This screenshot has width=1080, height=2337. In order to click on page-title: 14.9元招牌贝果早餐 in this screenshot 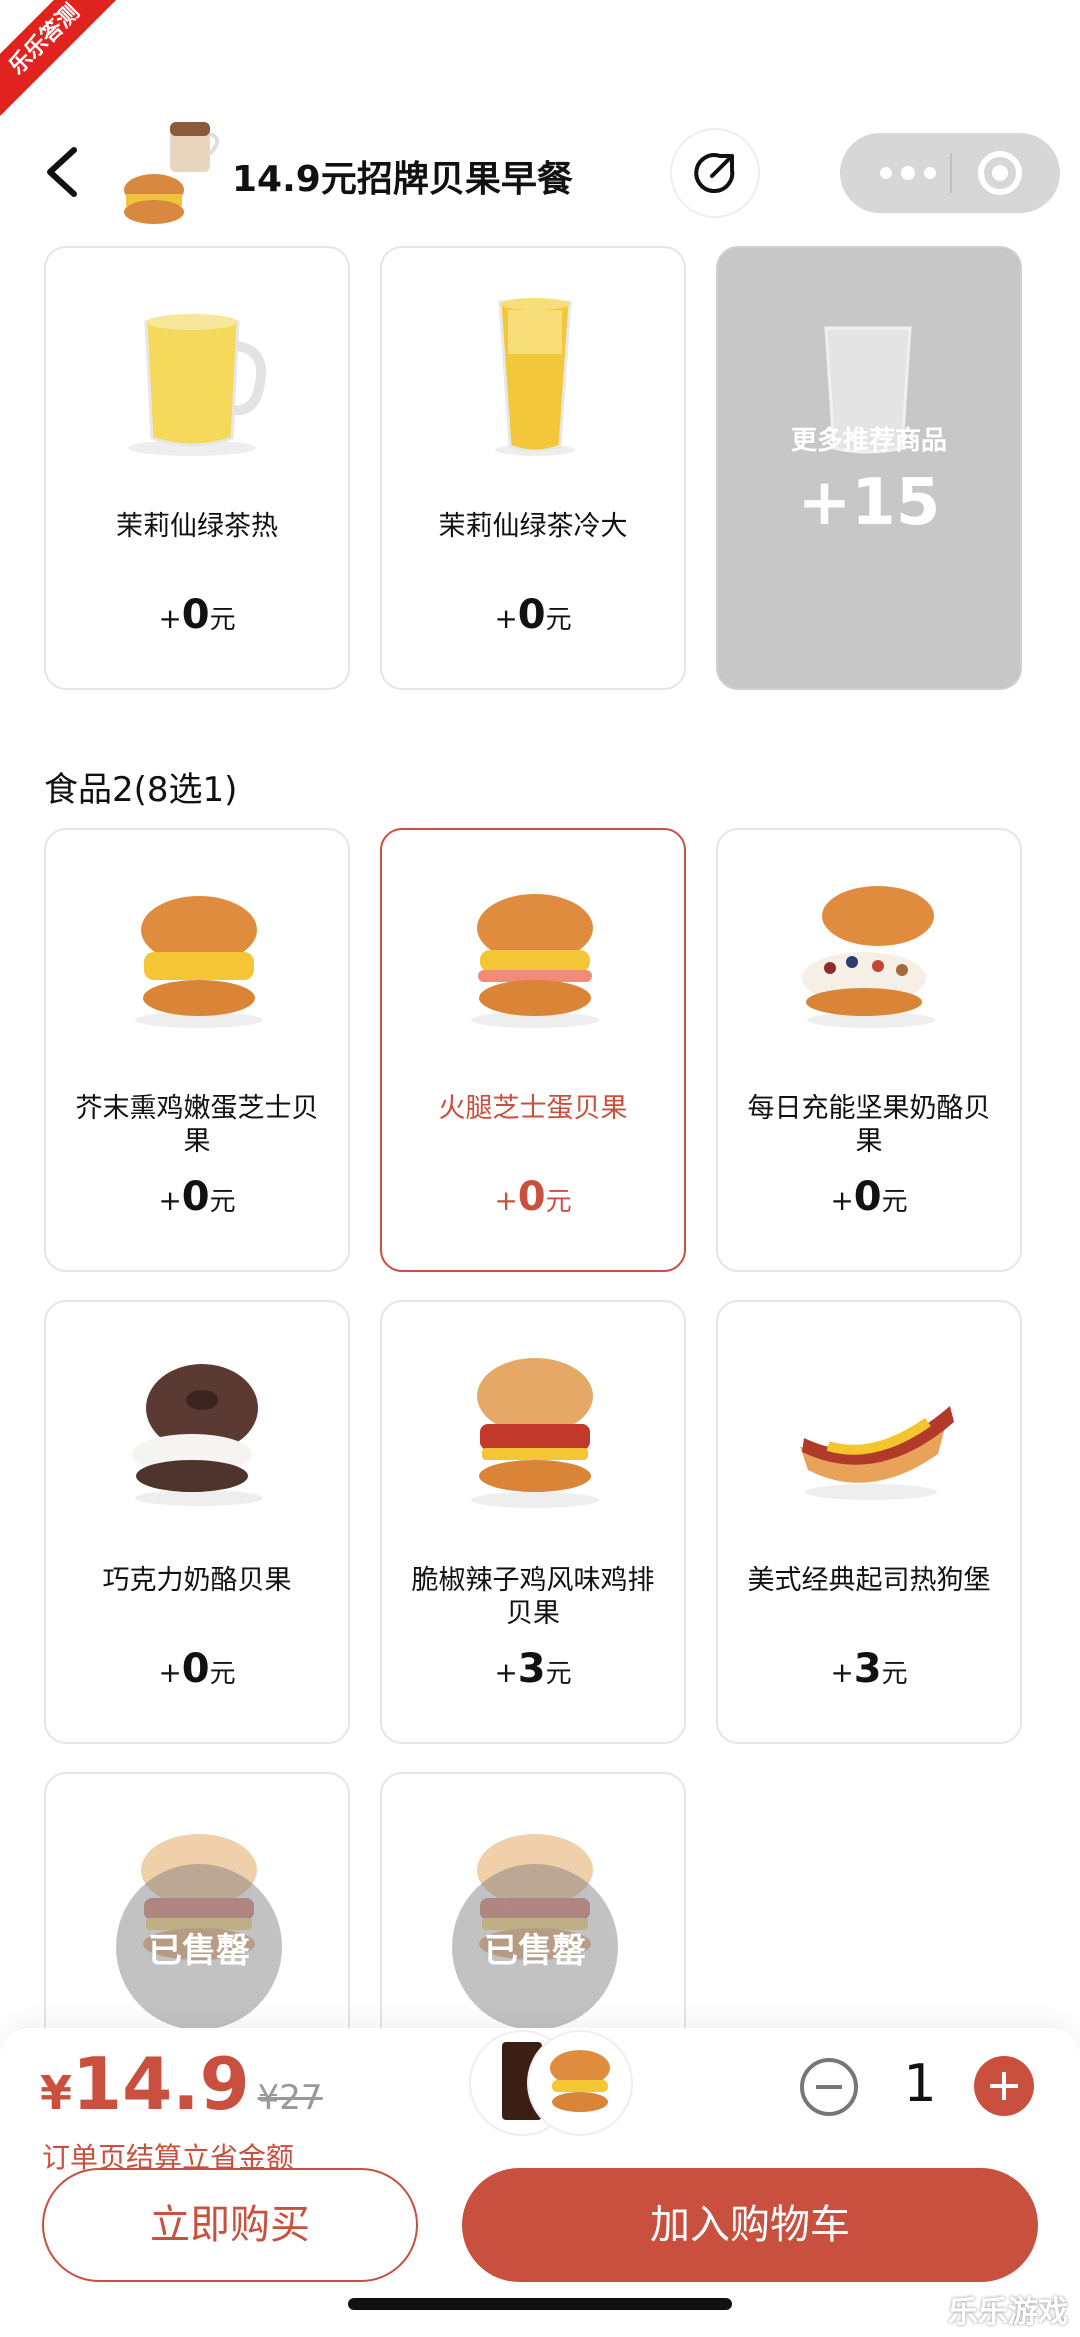, I will do `click(402, 179)`.